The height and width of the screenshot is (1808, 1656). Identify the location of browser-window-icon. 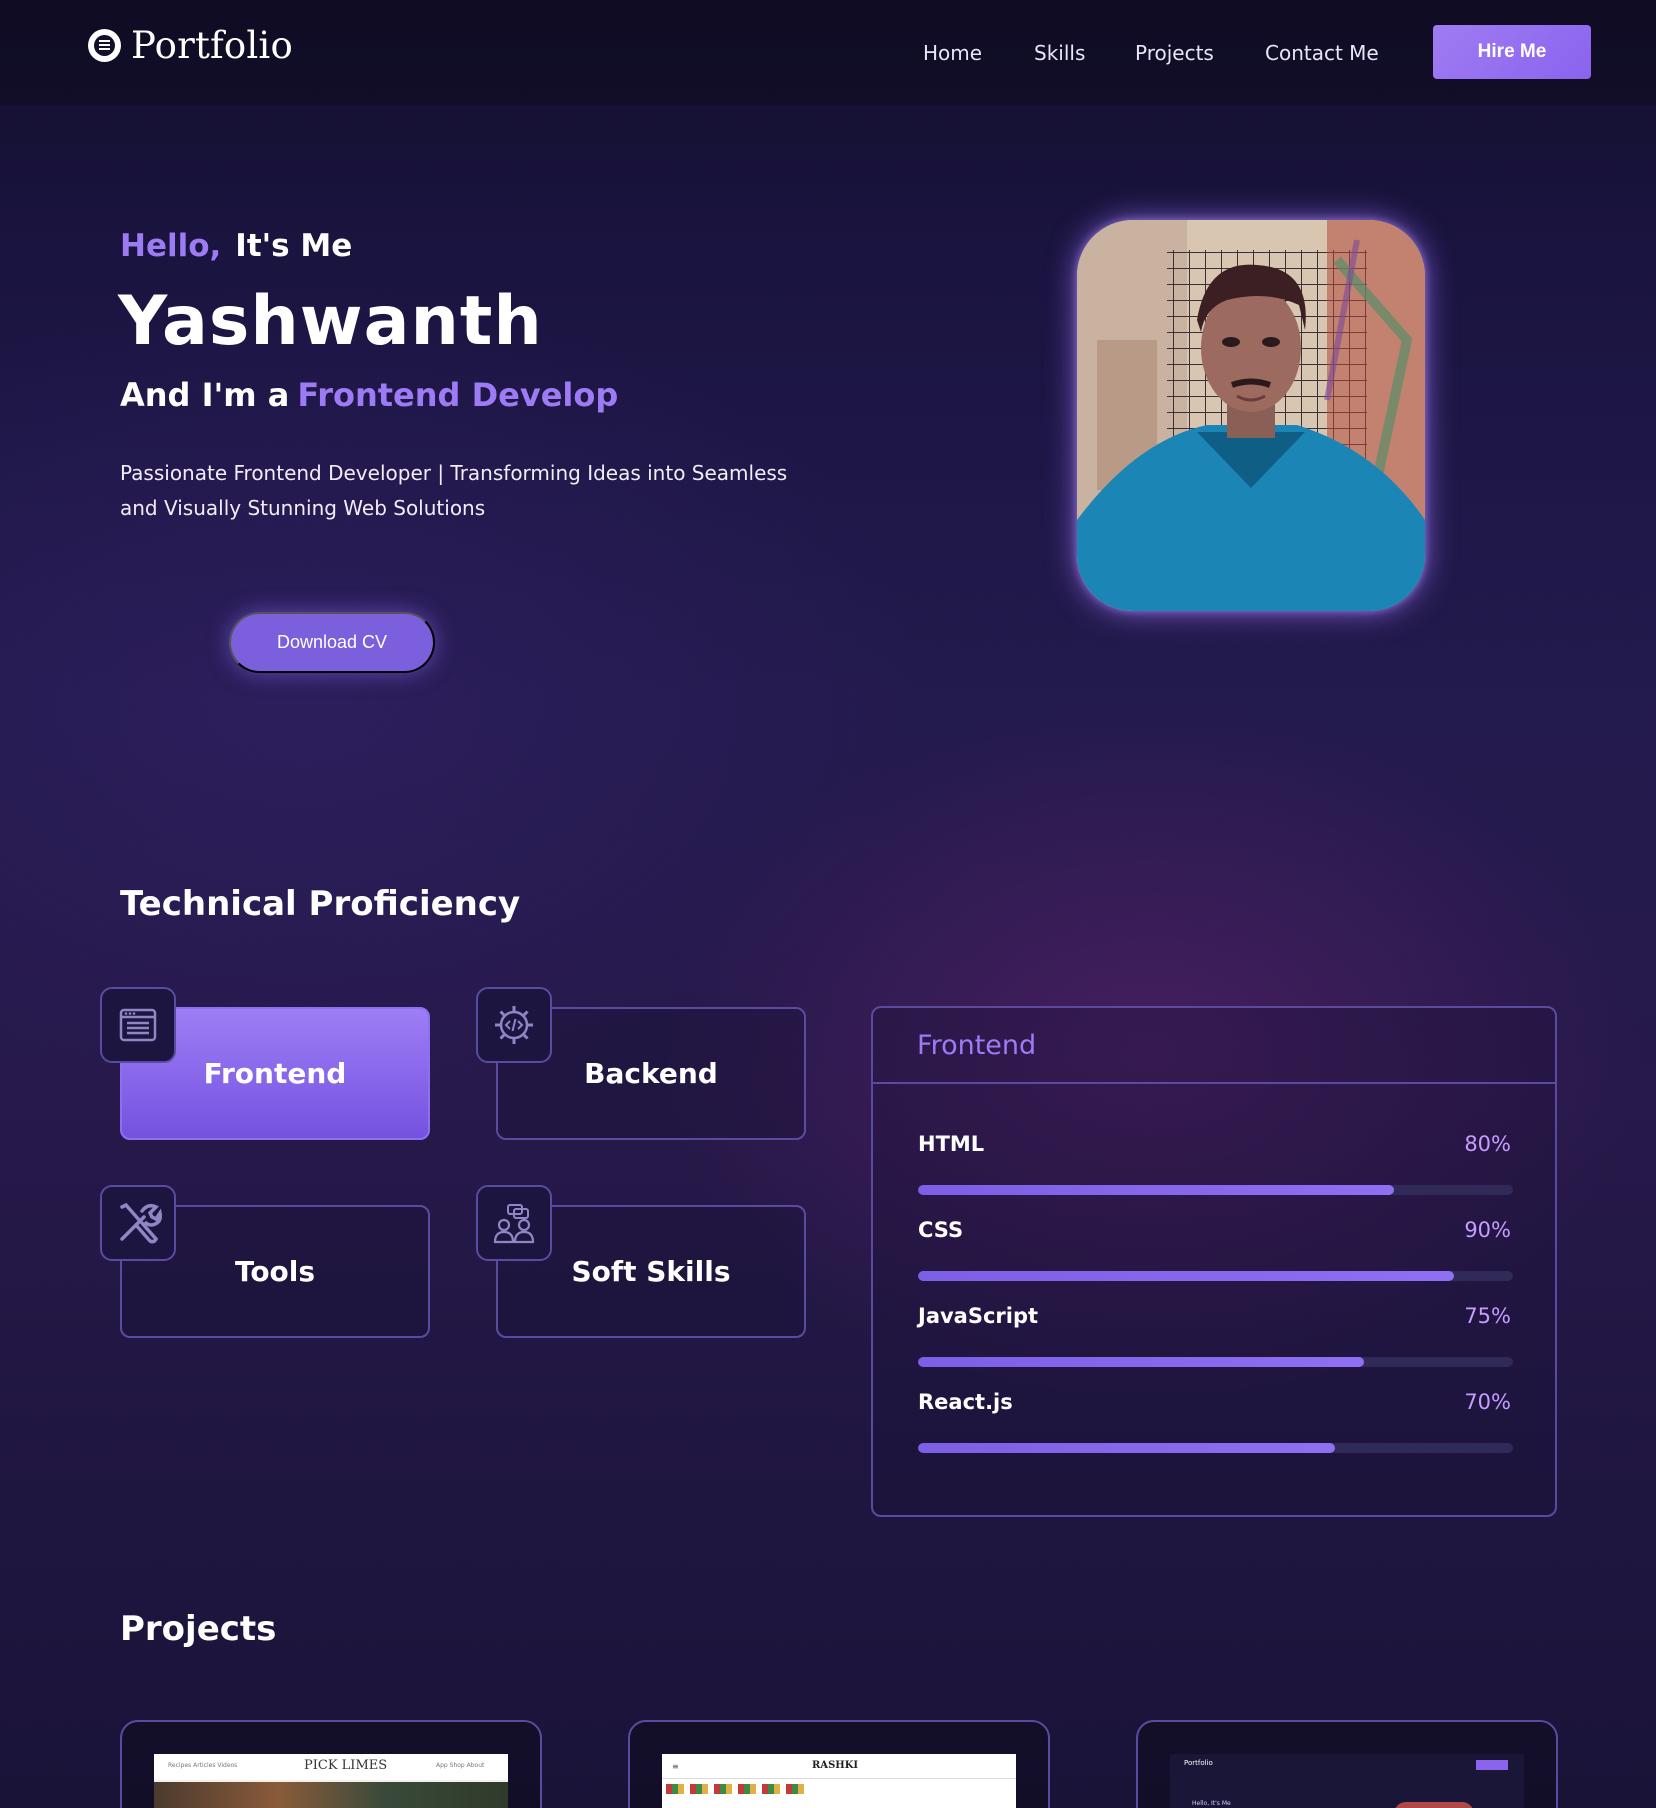
(138, 1025).